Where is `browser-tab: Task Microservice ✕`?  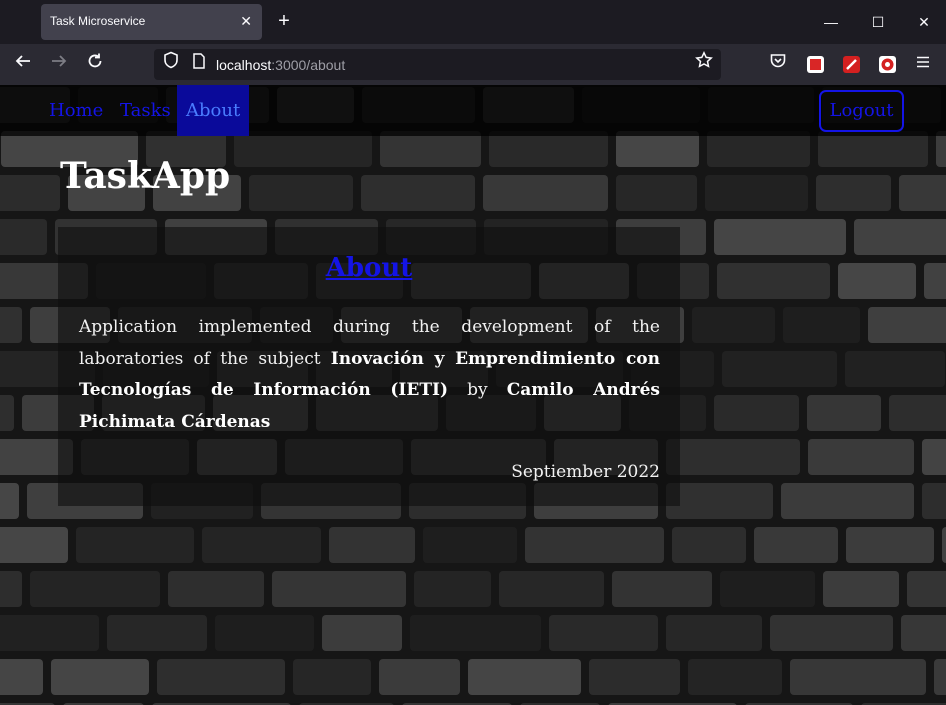
browser-tab: Task Microservice ✕ is located at coordinates (151, 22).